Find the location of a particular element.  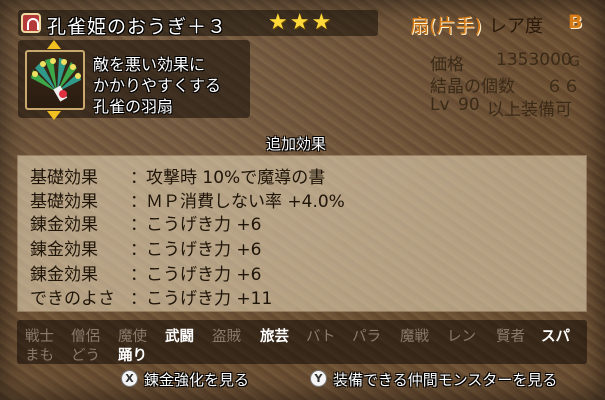

job-10: 賢者 is located at coordinates (510, 337).